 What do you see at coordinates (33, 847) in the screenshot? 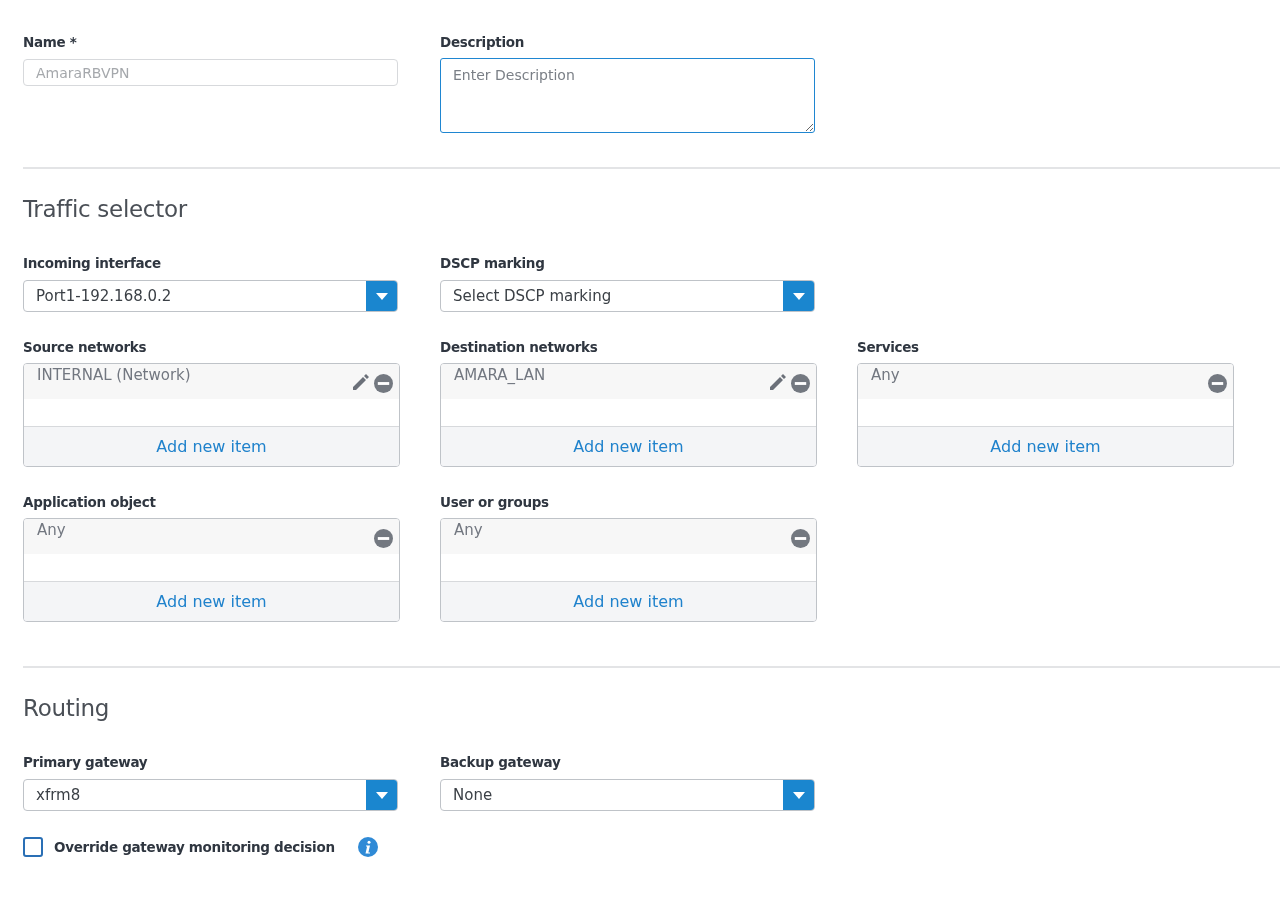
I see `checkbox` at bounding box center [33, 847].